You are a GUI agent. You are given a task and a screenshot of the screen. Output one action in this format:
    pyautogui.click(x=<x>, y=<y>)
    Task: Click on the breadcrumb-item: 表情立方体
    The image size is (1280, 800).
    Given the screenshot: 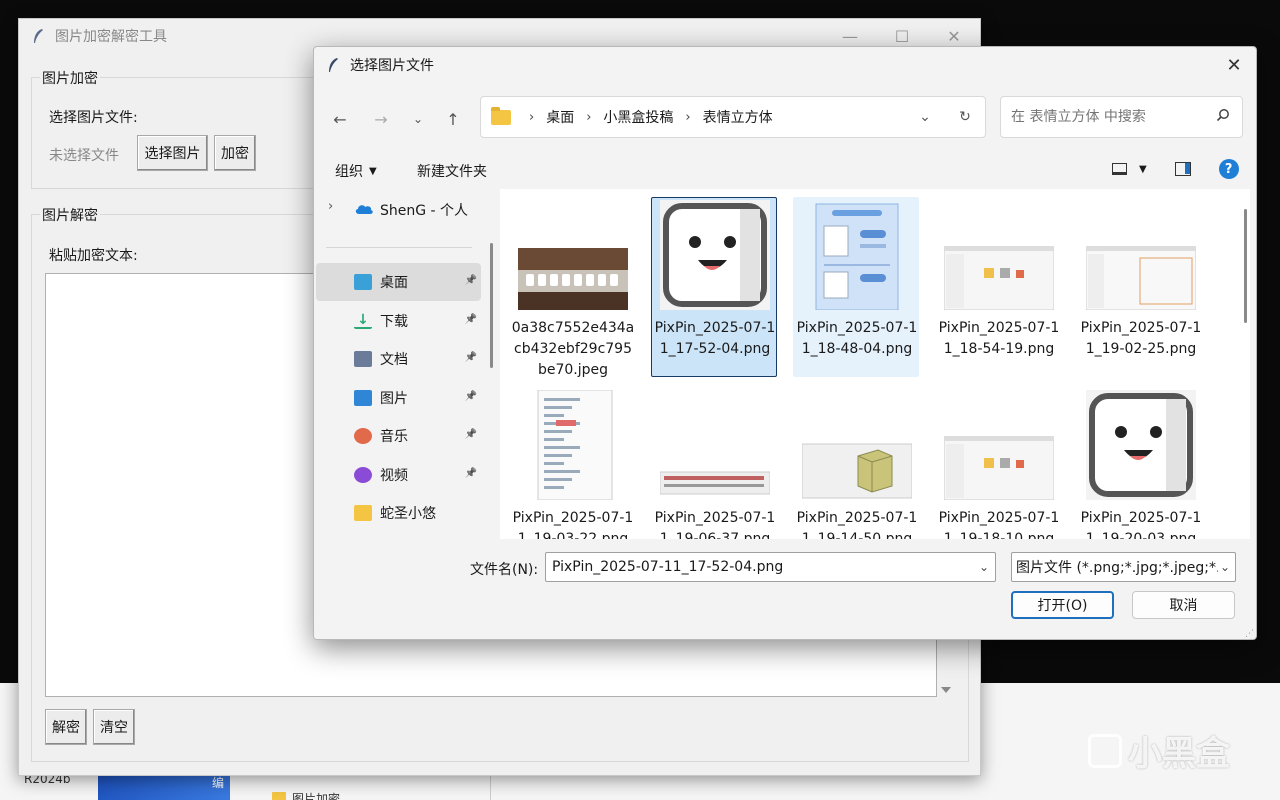 What is the action you would take?
    pyautogui.click(x=738, y=117)
    